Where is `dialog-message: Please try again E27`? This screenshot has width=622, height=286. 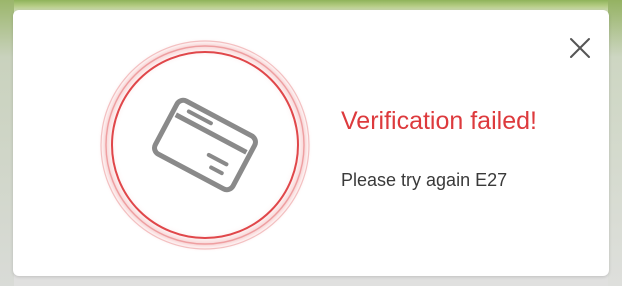 dialog-message: Please try again E27 is located at coordinates (424, 180).